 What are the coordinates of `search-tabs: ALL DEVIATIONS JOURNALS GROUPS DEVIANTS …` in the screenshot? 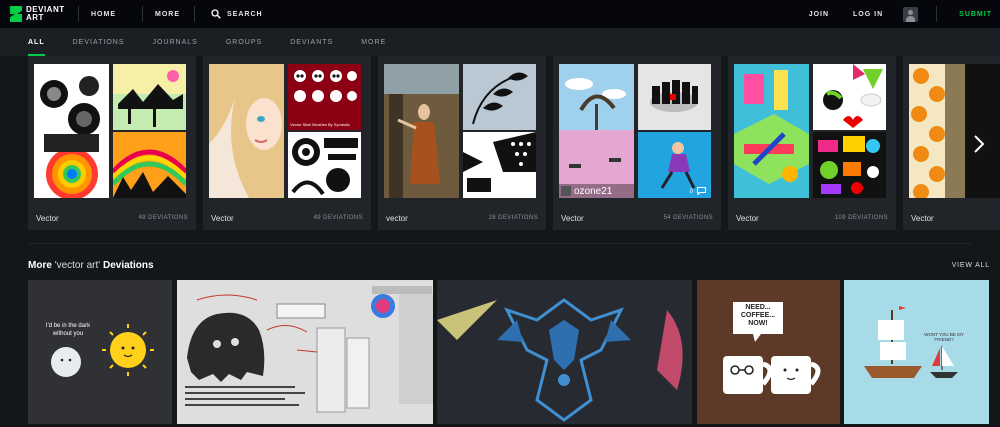 It's located at (500, 42).